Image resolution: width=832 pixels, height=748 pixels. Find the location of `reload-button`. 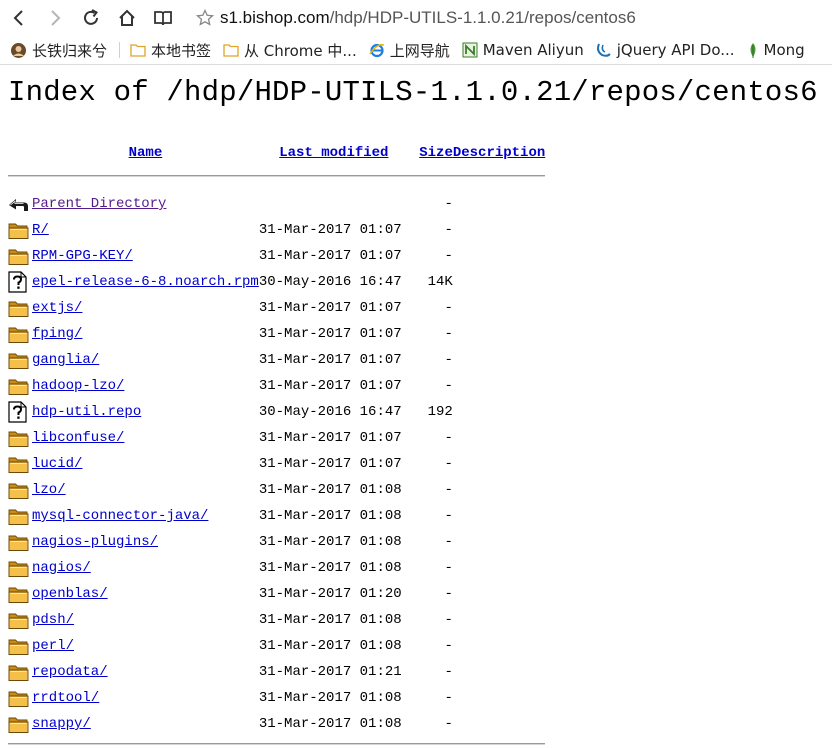

reload-button is located at coordinates (91, 18).